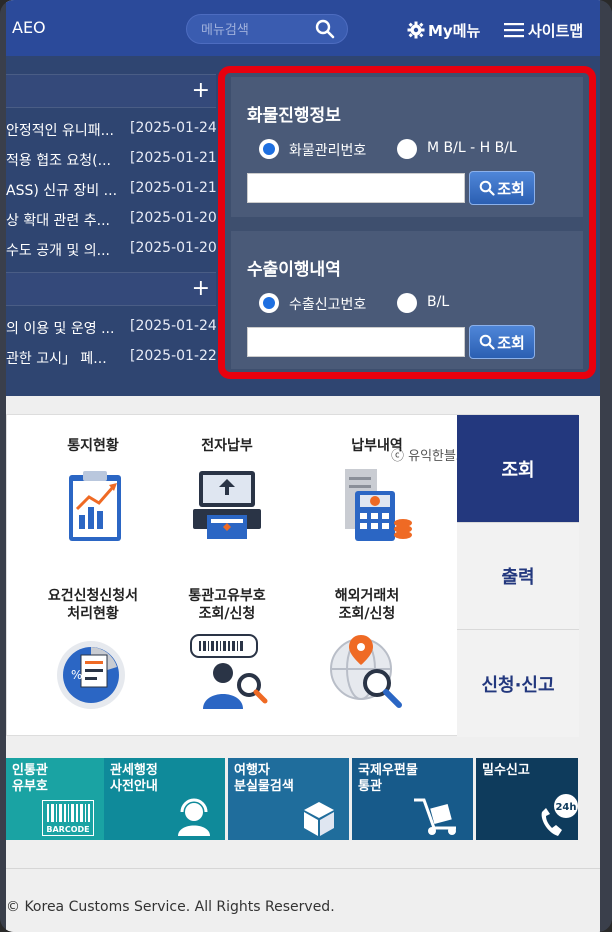 Image resolution: width=612 pixels, height=932 pixels. I want to click on service-label: 전자납부, so click(227, 446).